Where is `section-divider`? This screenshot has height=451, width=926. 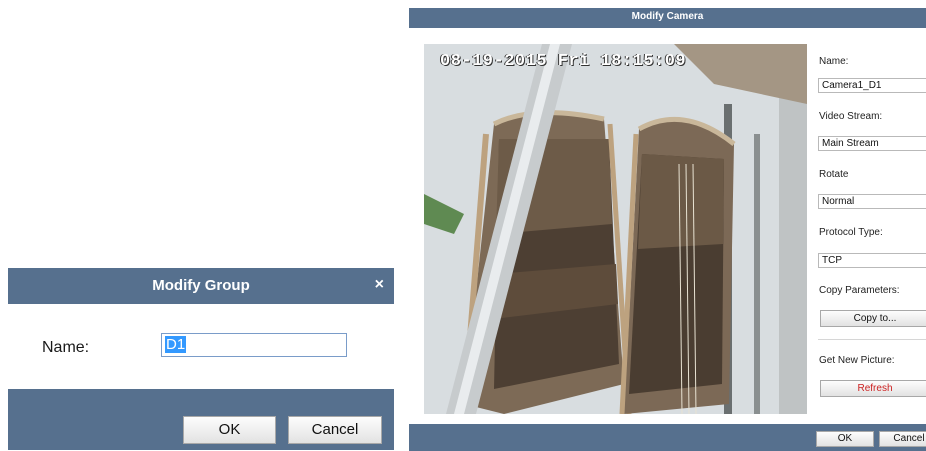
section-divider is located at coordinates (872, 339).